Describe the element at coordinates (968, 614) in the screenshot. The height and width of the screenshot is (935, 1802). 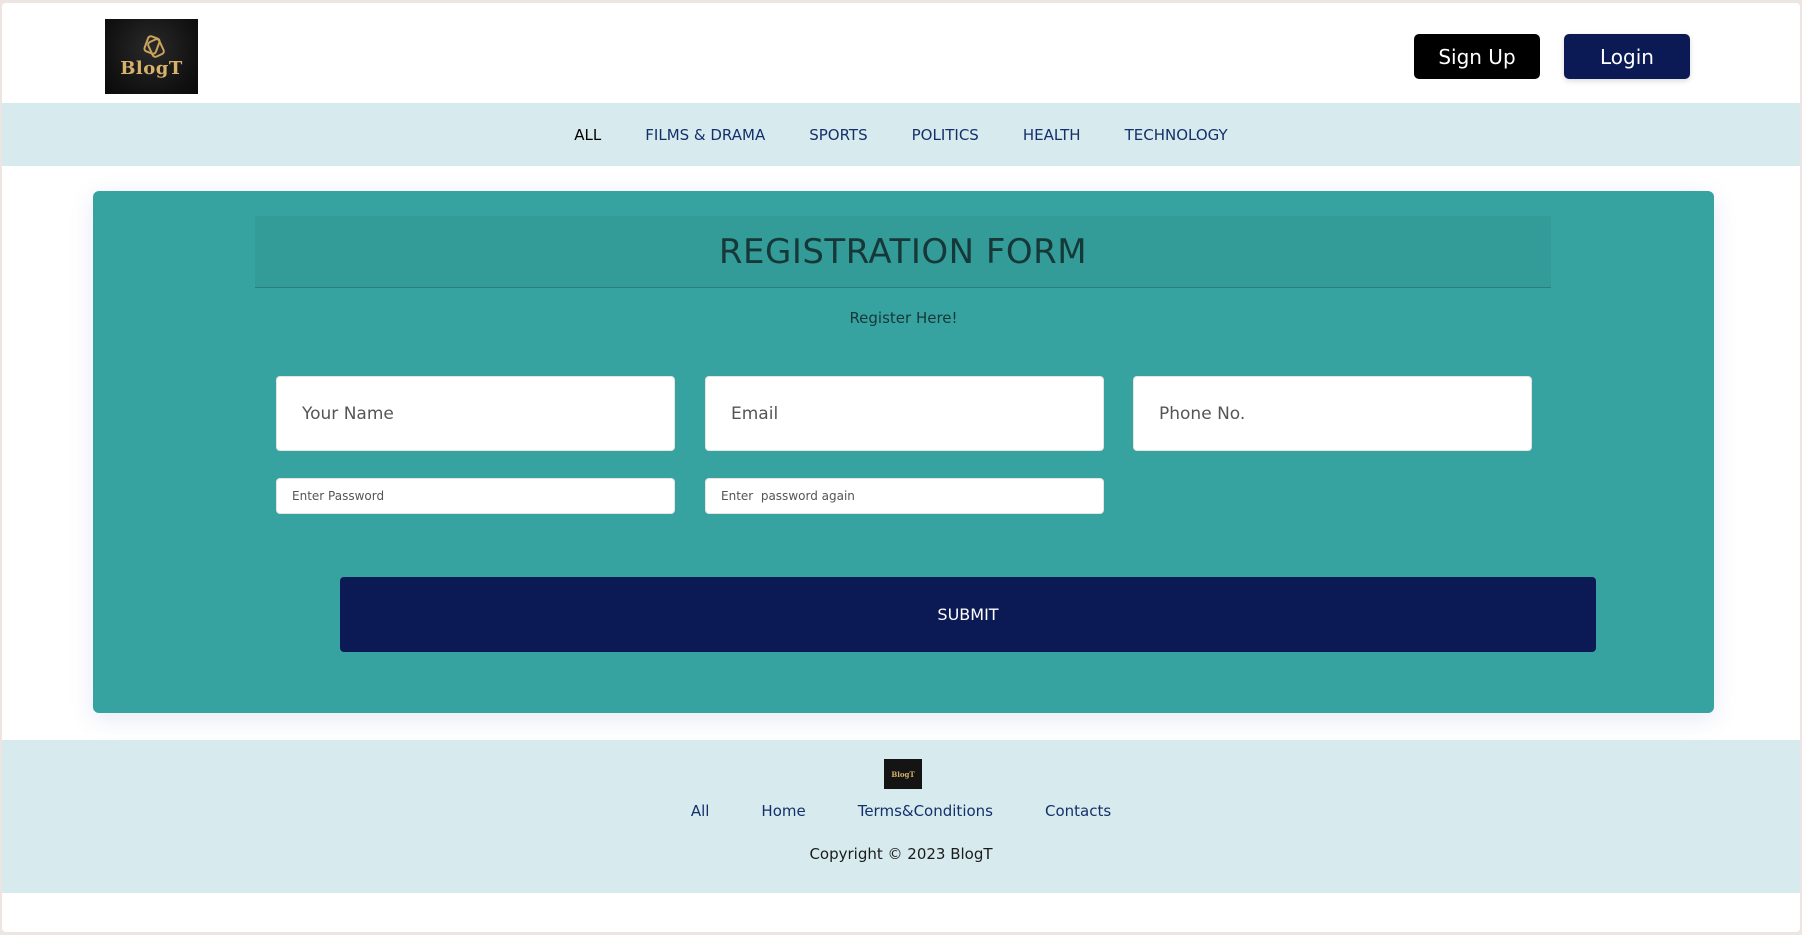
I see `submit-button: SUBMIT` at that location.